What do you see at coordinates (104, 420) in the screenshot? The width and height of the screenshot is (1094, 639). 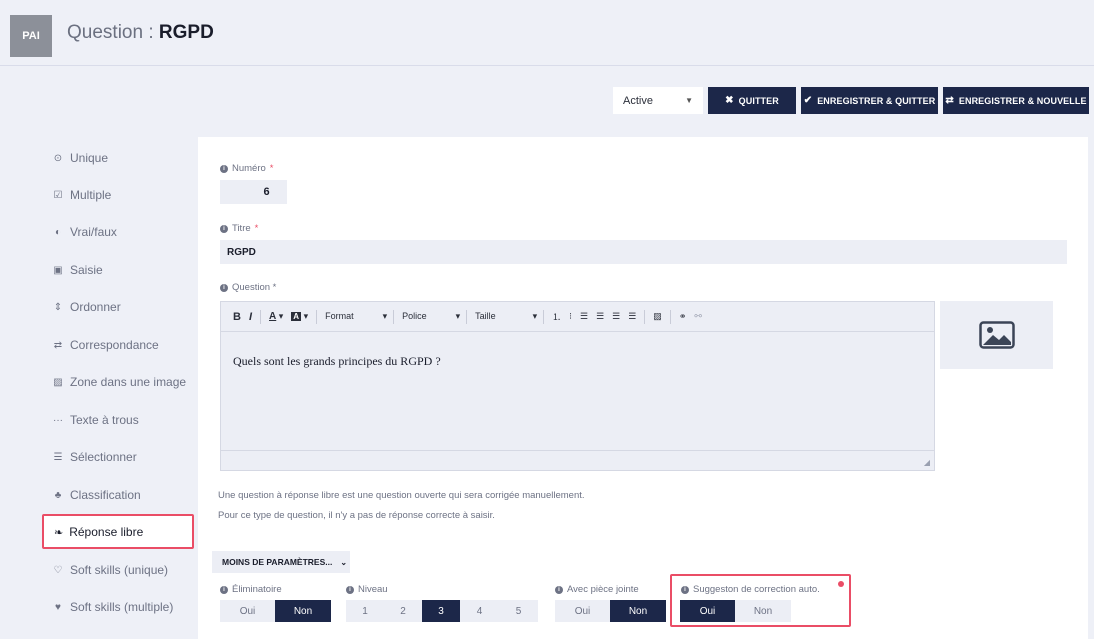 I see `sidebar-item-label: Texte à trous` at bounding box center [104, 420].